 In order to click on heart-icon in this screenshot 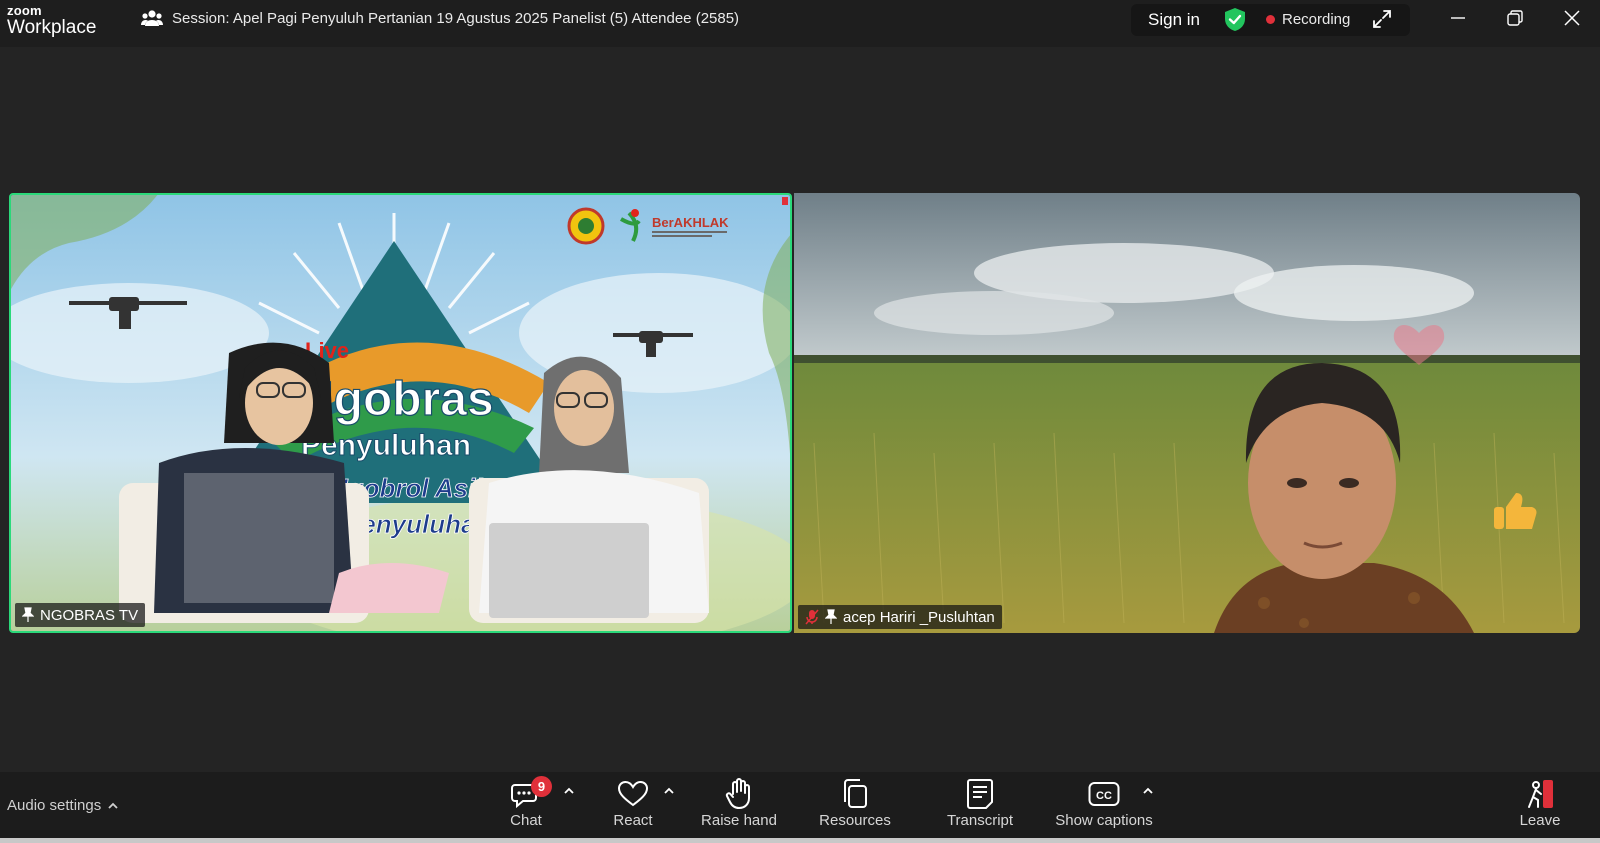, I will do `click(633, 793)`.